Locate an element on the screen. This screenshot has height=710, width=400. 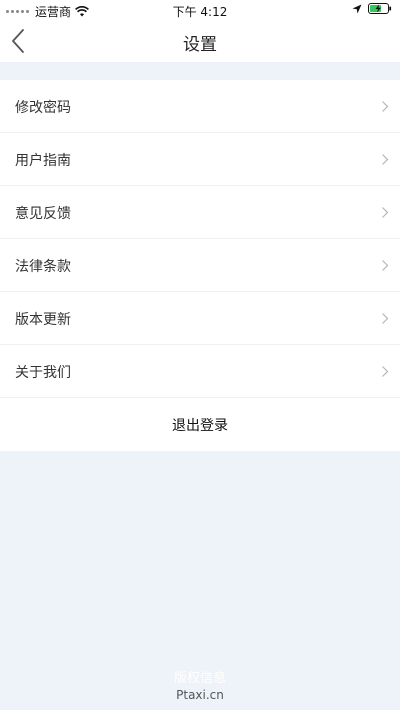
copyright-title: 版权信息 is located at coordinates (199, 678).